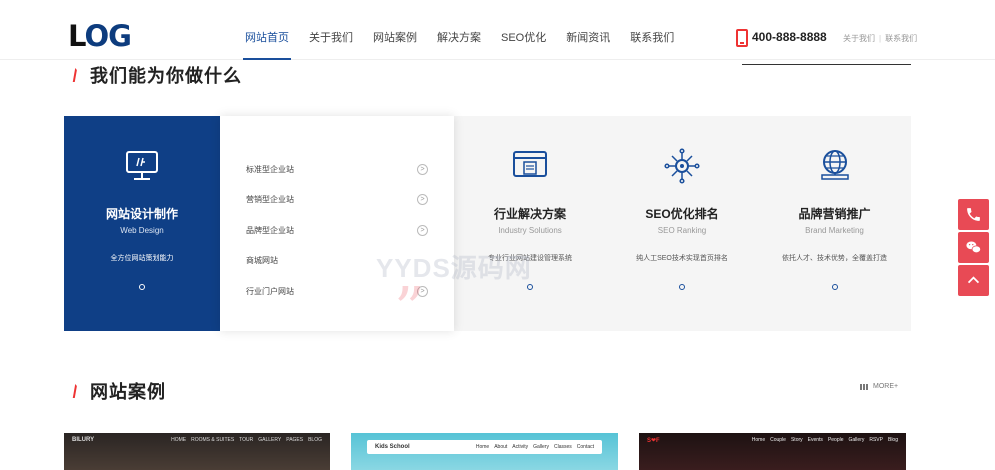  I want to click on top-links: 关于我们 | 联系我们, so click(880, 38).